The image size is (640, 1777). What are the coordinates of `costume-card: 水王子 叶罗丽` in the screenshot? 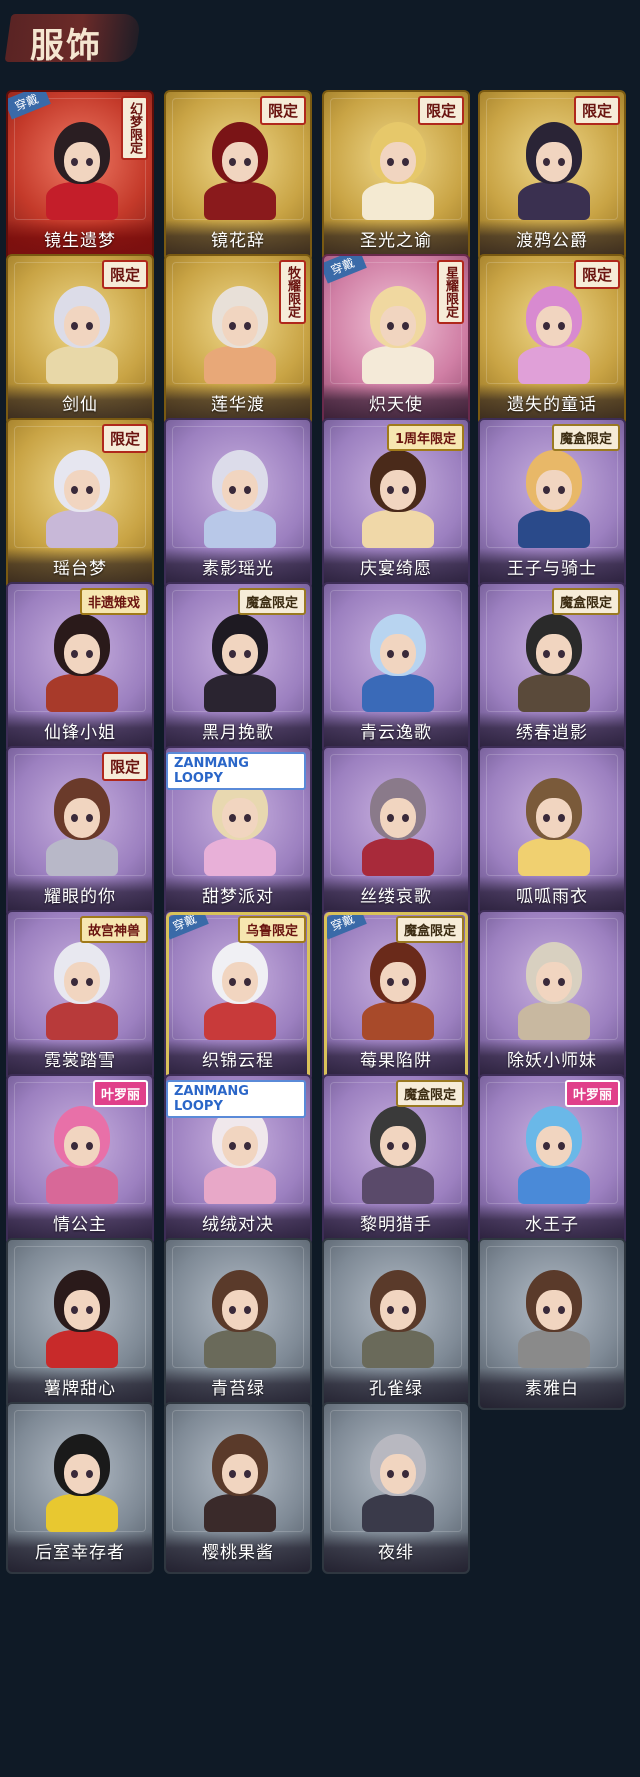 It's located at (552, 1160).